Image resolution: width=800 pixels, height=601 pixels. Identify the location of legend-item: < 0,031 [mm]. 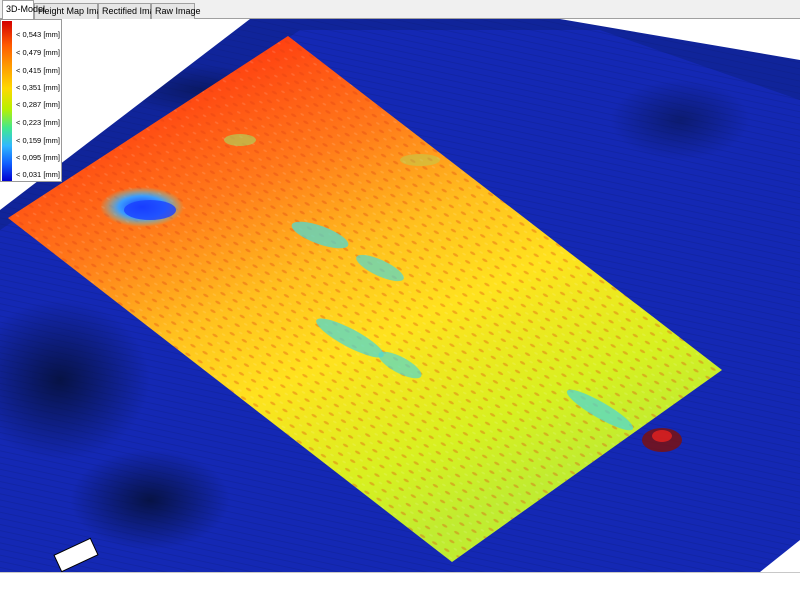
(38, 174).